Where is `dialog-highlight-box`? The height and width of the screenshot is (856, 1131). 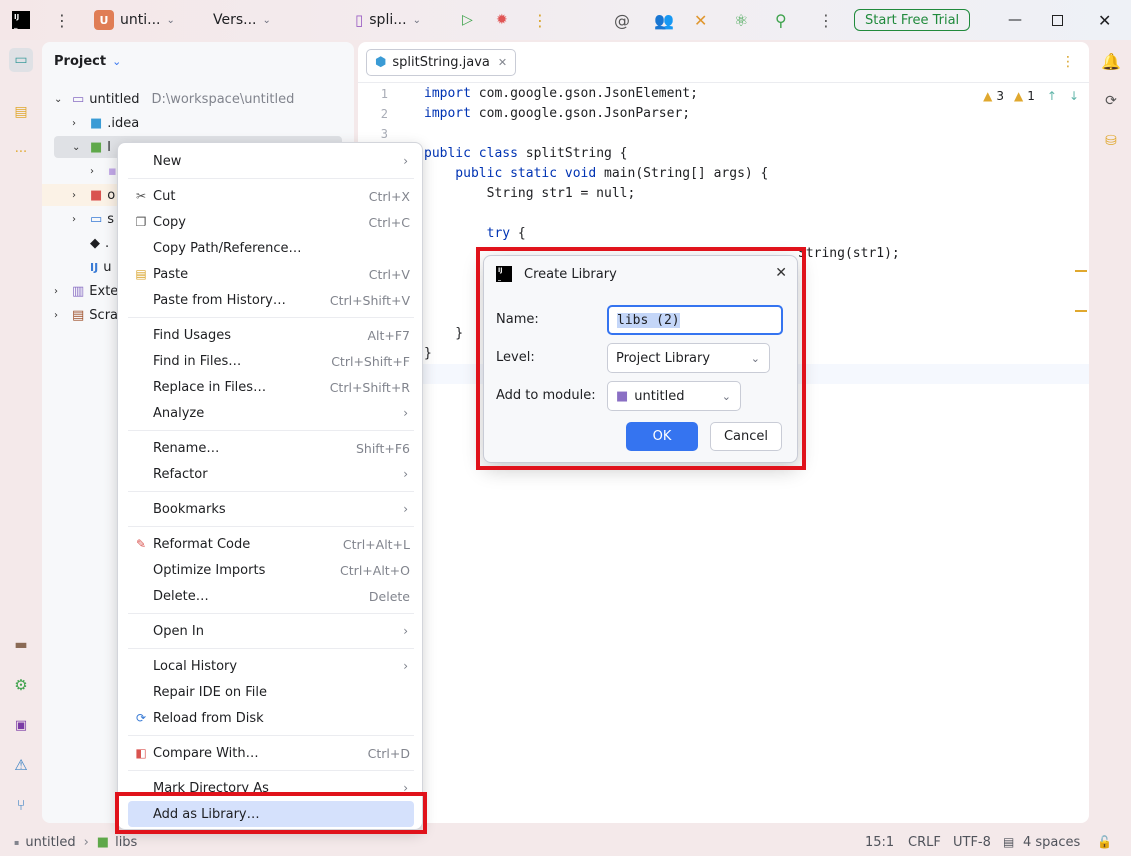 dialog-highlight-box is located at coordinates (641, 358).